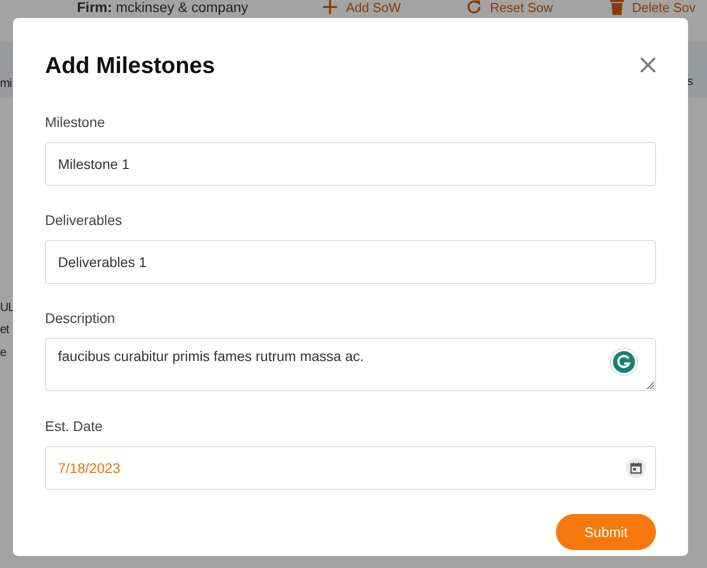  What do you see at coordinates (636, 468) in the screenshot?
I see `calendar-icon` at bounding box center [636, 468].